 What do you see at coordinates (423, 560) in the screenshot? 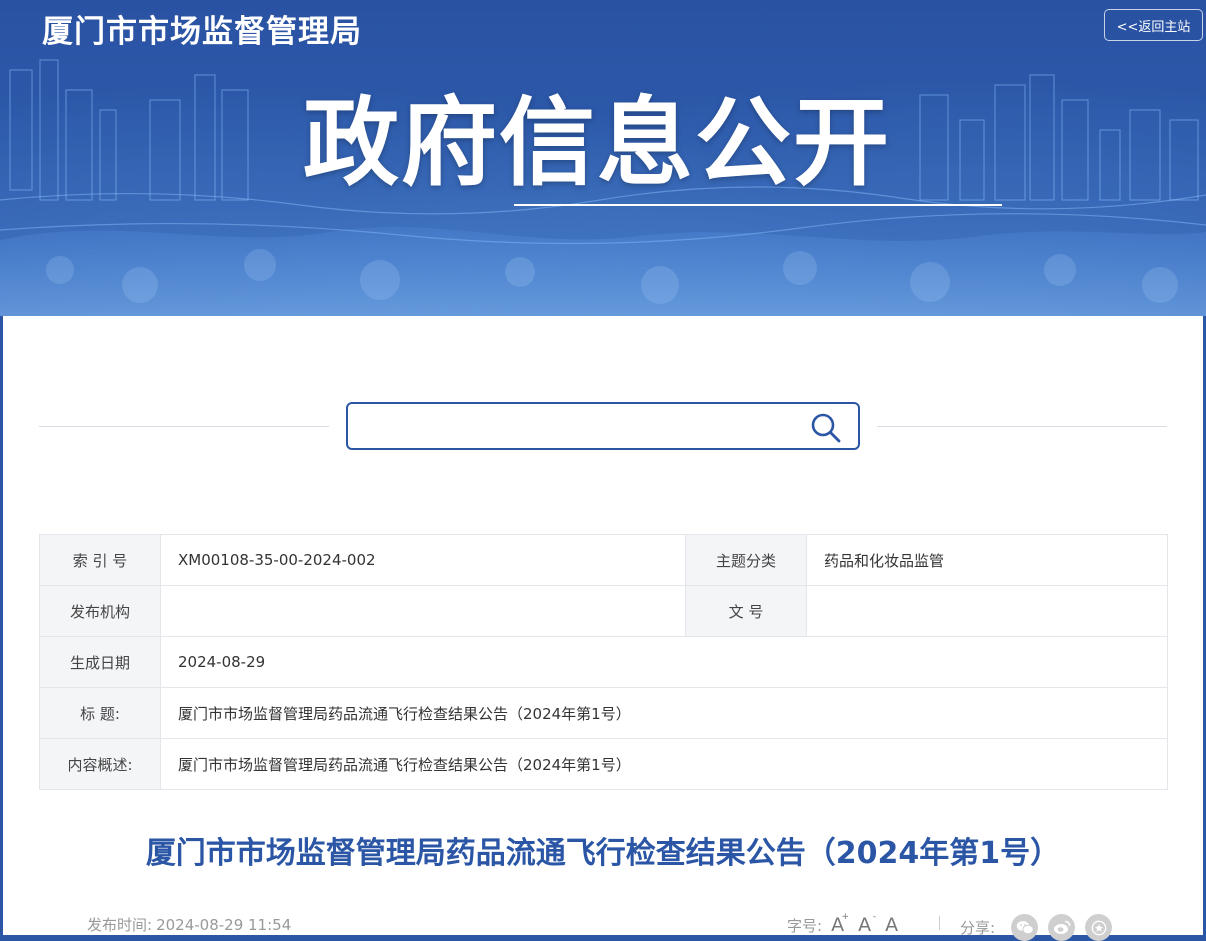
I see `index-value: XM00108-35-00-2024-002` at bounding box center [423, 560].